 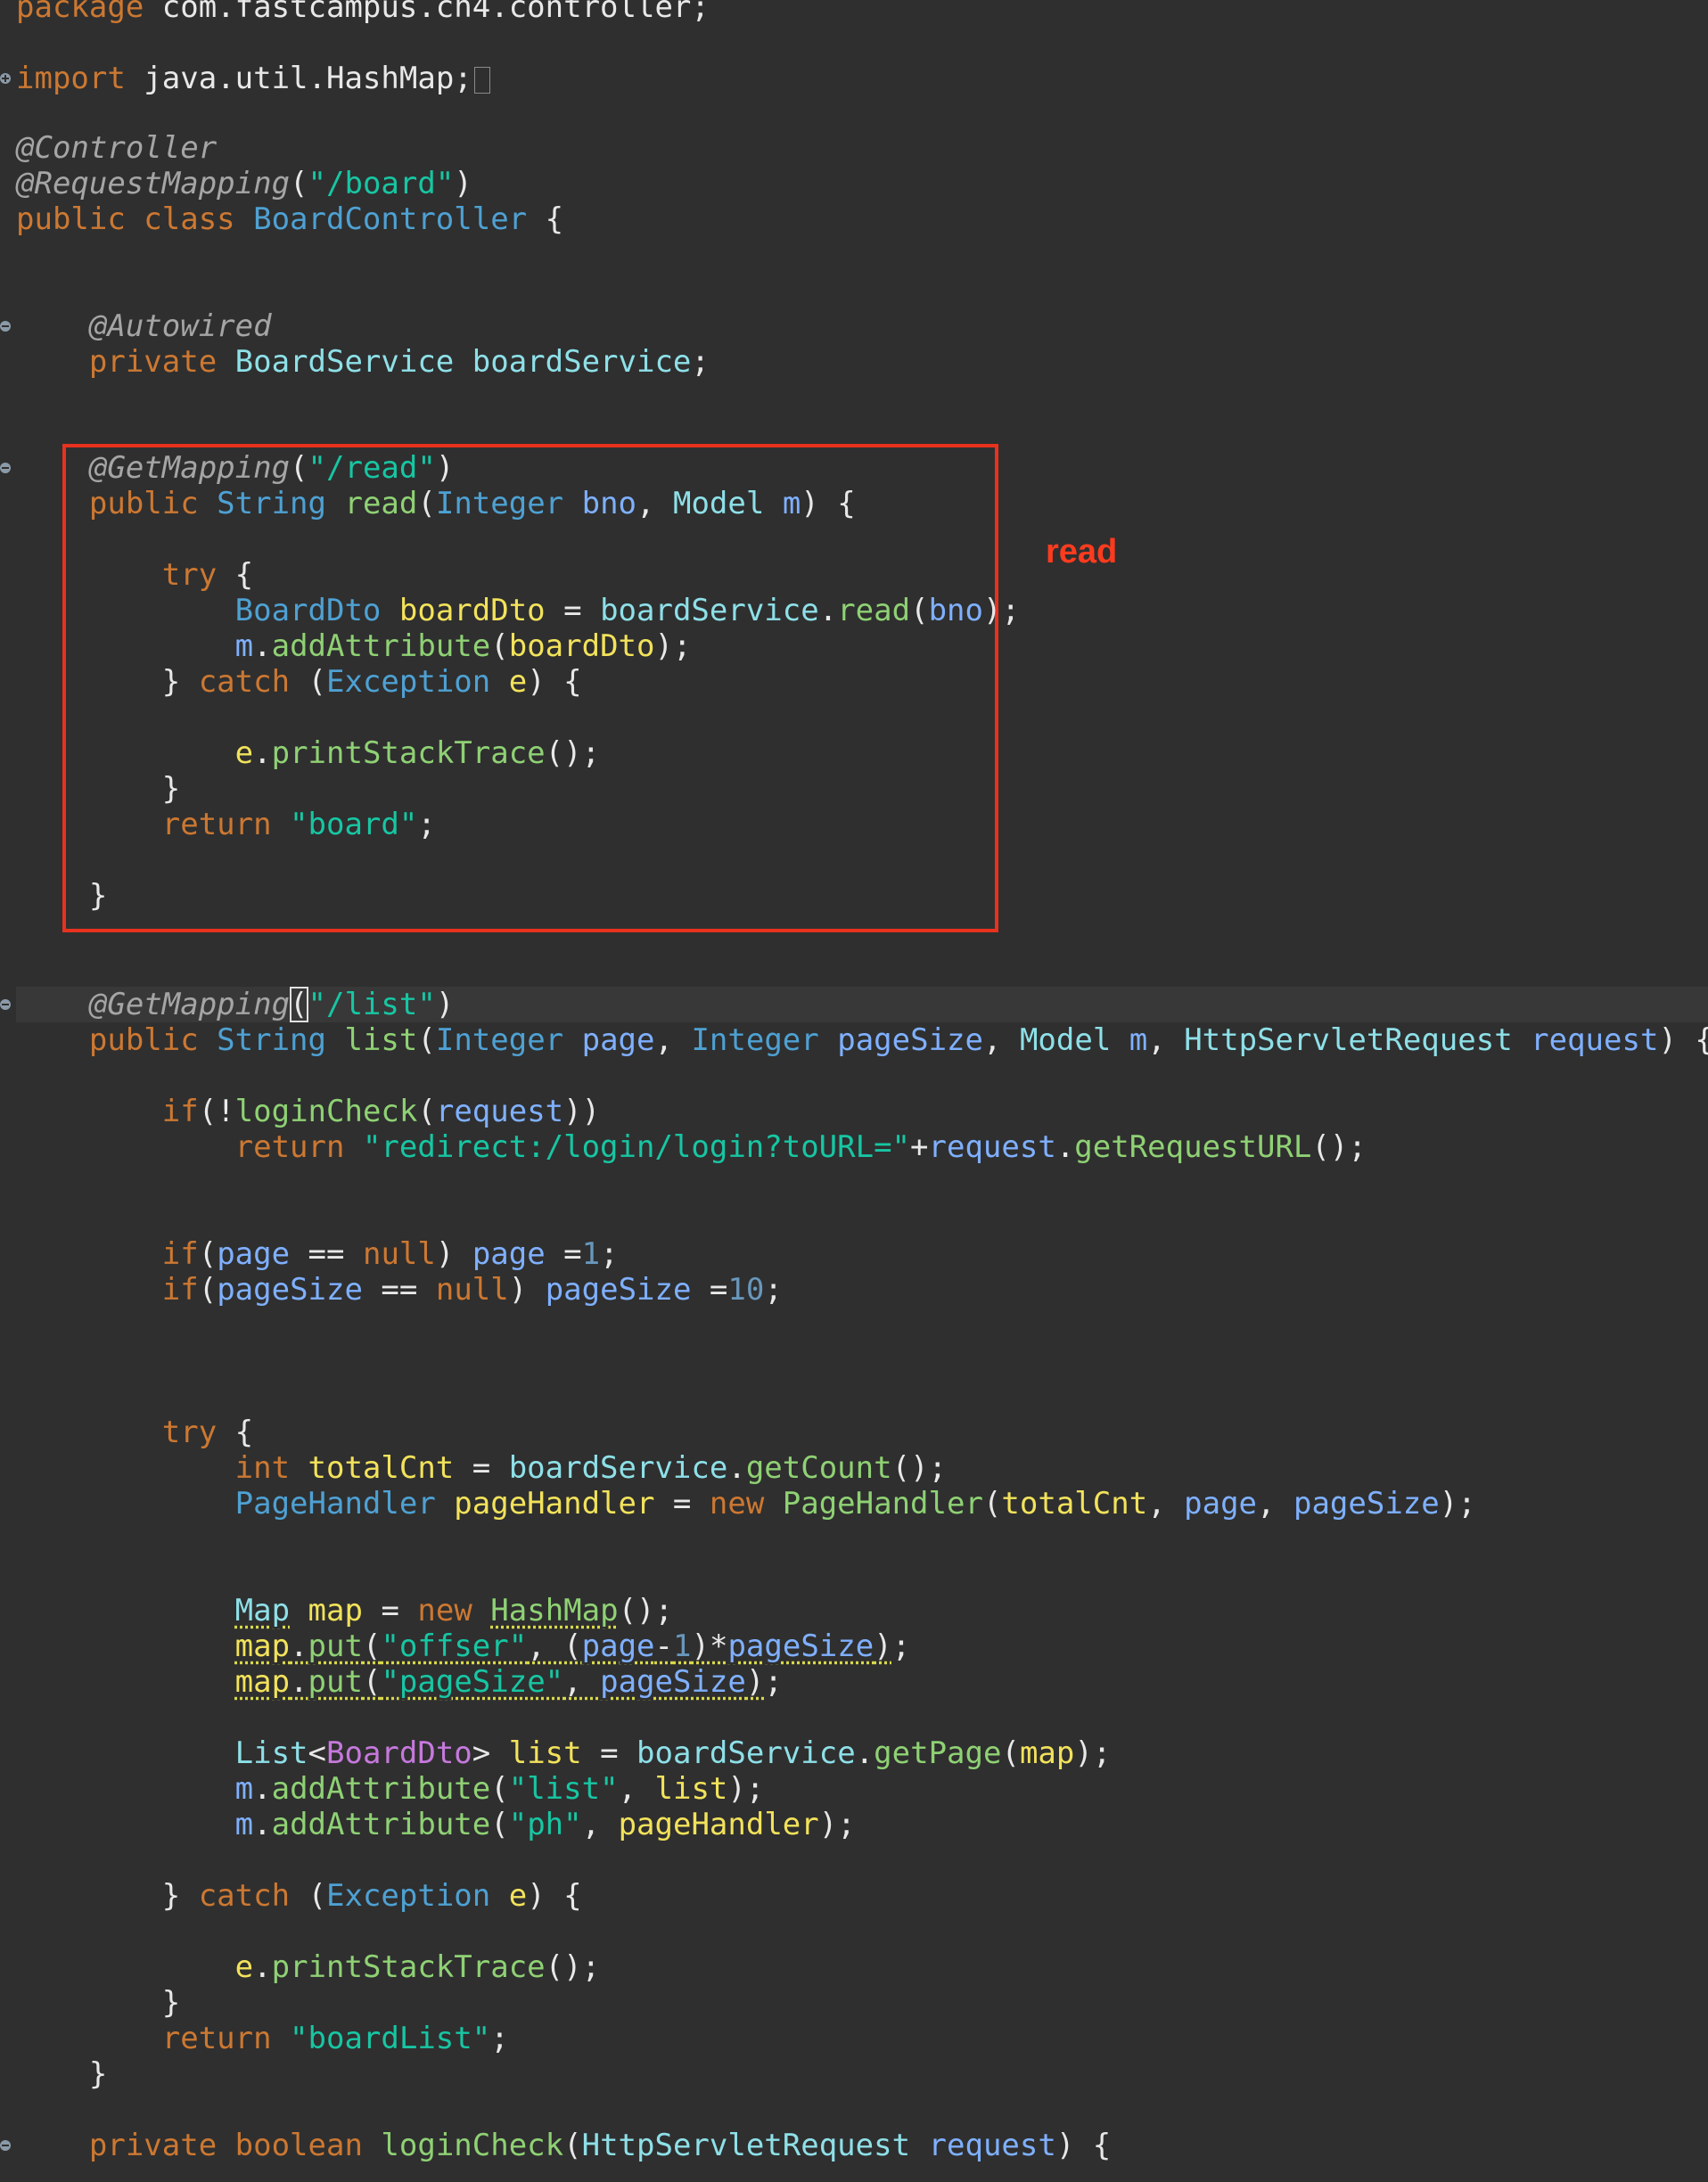 What do you see at coordinates (727, 503) in the screenshot?
I see `code-token: Model` at bounding box center [727, 503].